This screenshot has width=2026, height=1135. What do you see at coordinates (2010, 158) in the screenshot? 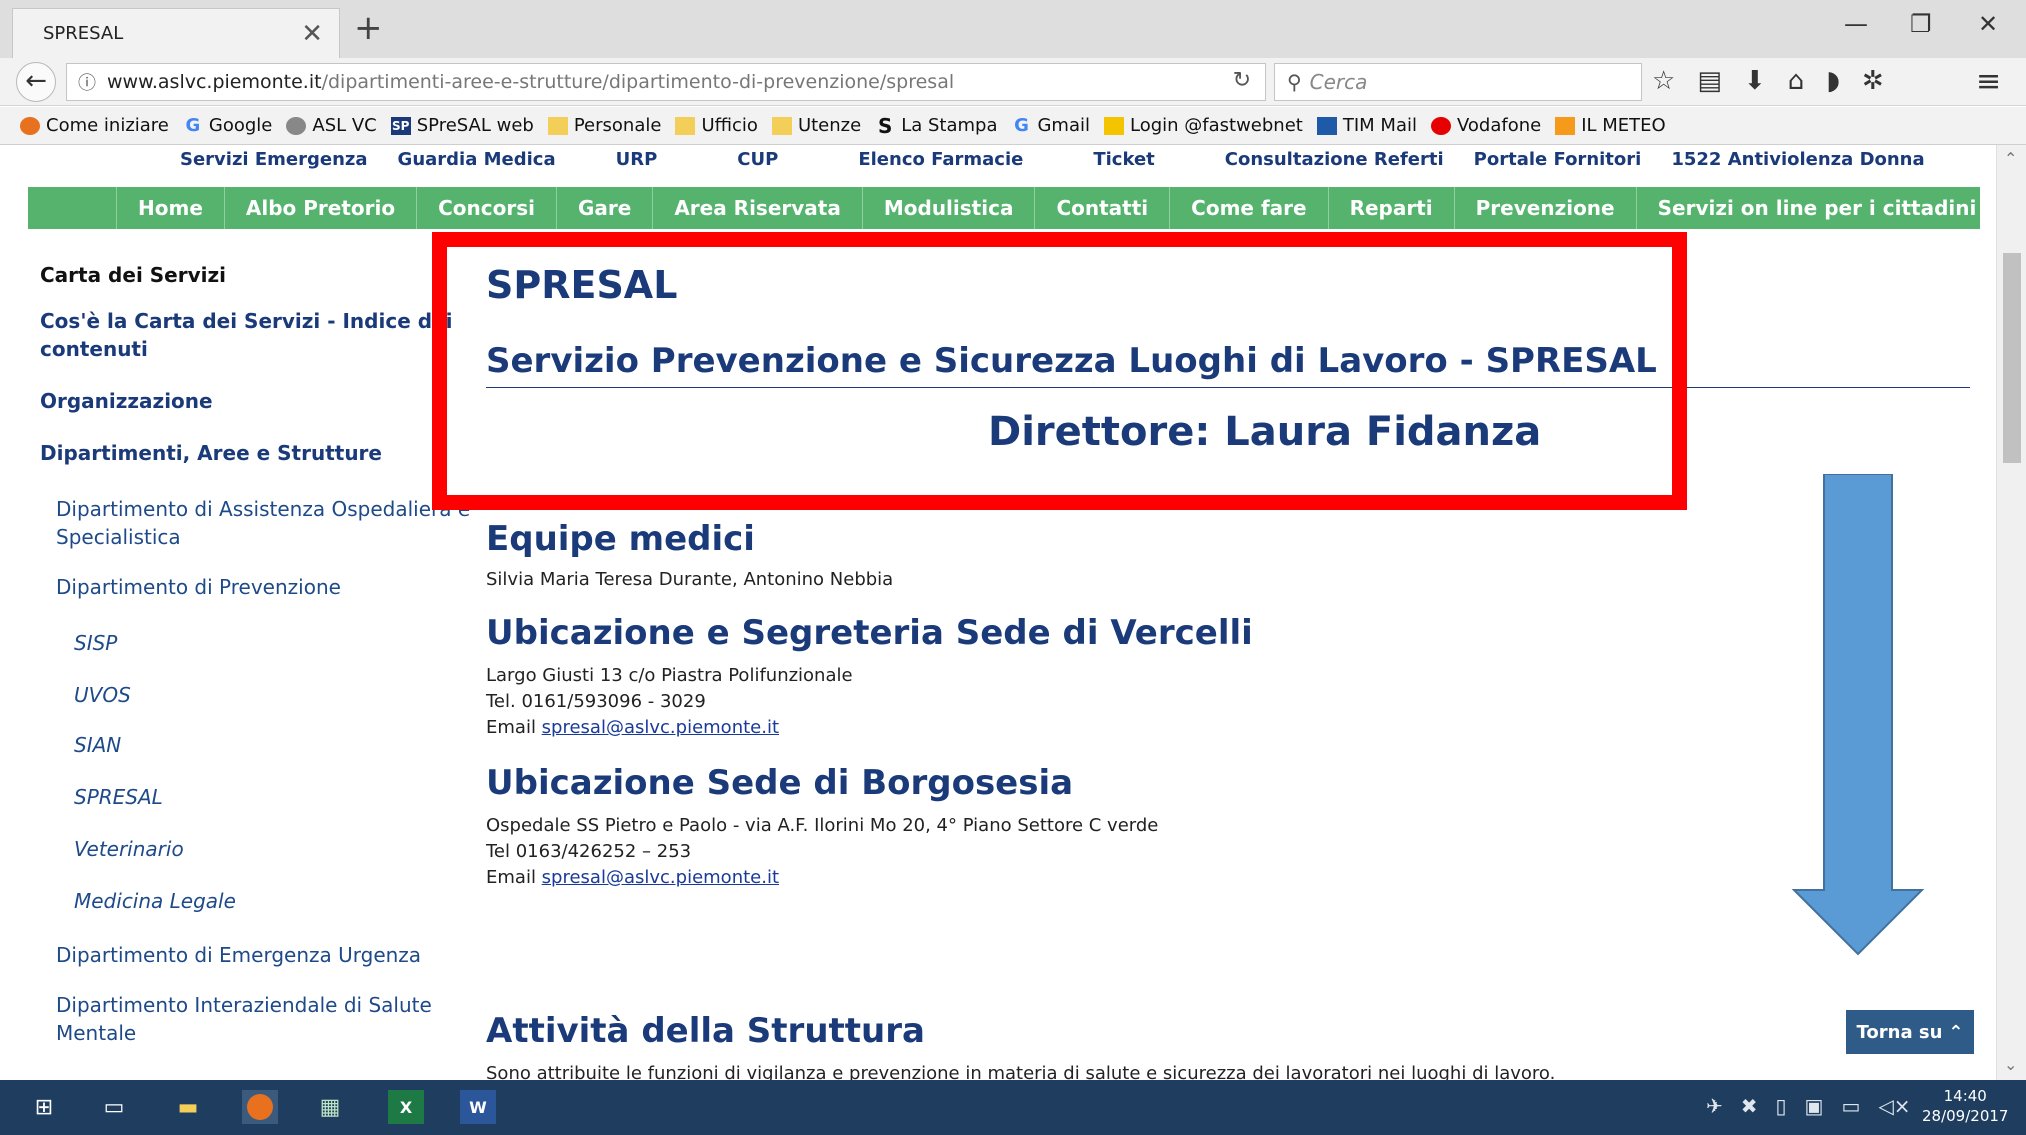
I see `scroll-up-icon: ⌃` at bounding box center [2010, 158].